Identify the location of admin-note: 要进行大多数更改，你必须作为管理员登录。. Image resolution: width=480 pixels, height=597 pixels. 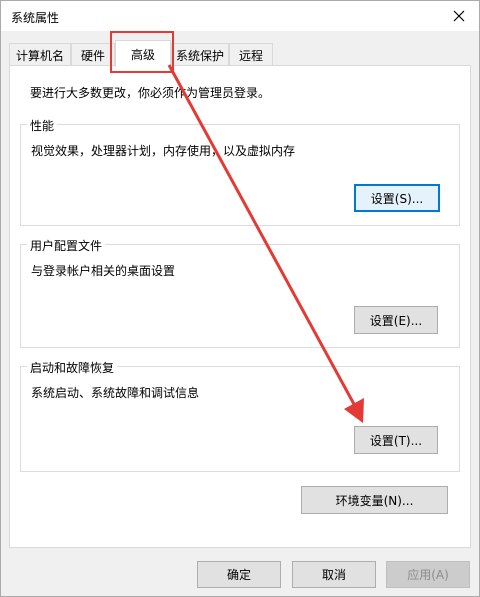
(150, 93).